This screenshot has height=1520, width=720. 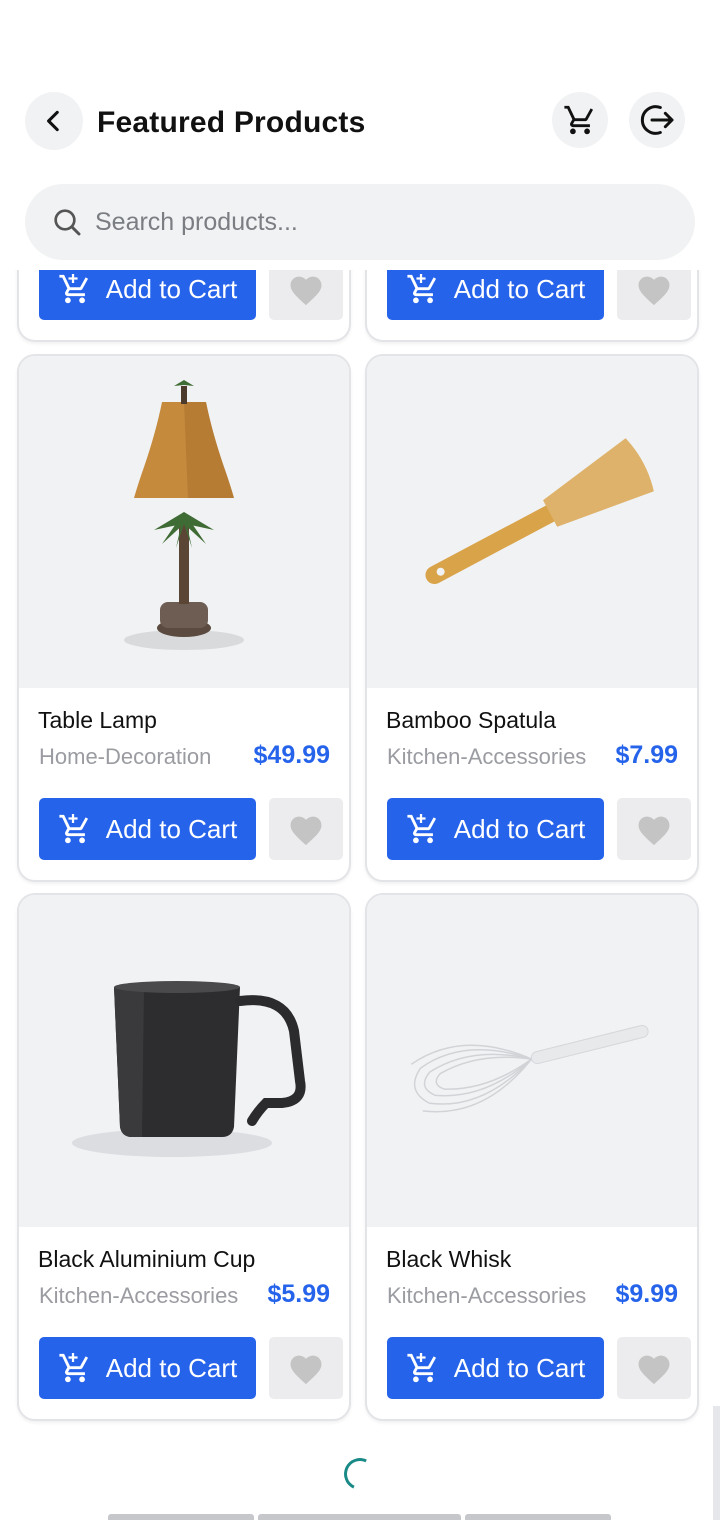 What do you see at coordinates (184, 1061) in the screenshot?
I see `black-cup-image` at bounding box center [184, 1061].